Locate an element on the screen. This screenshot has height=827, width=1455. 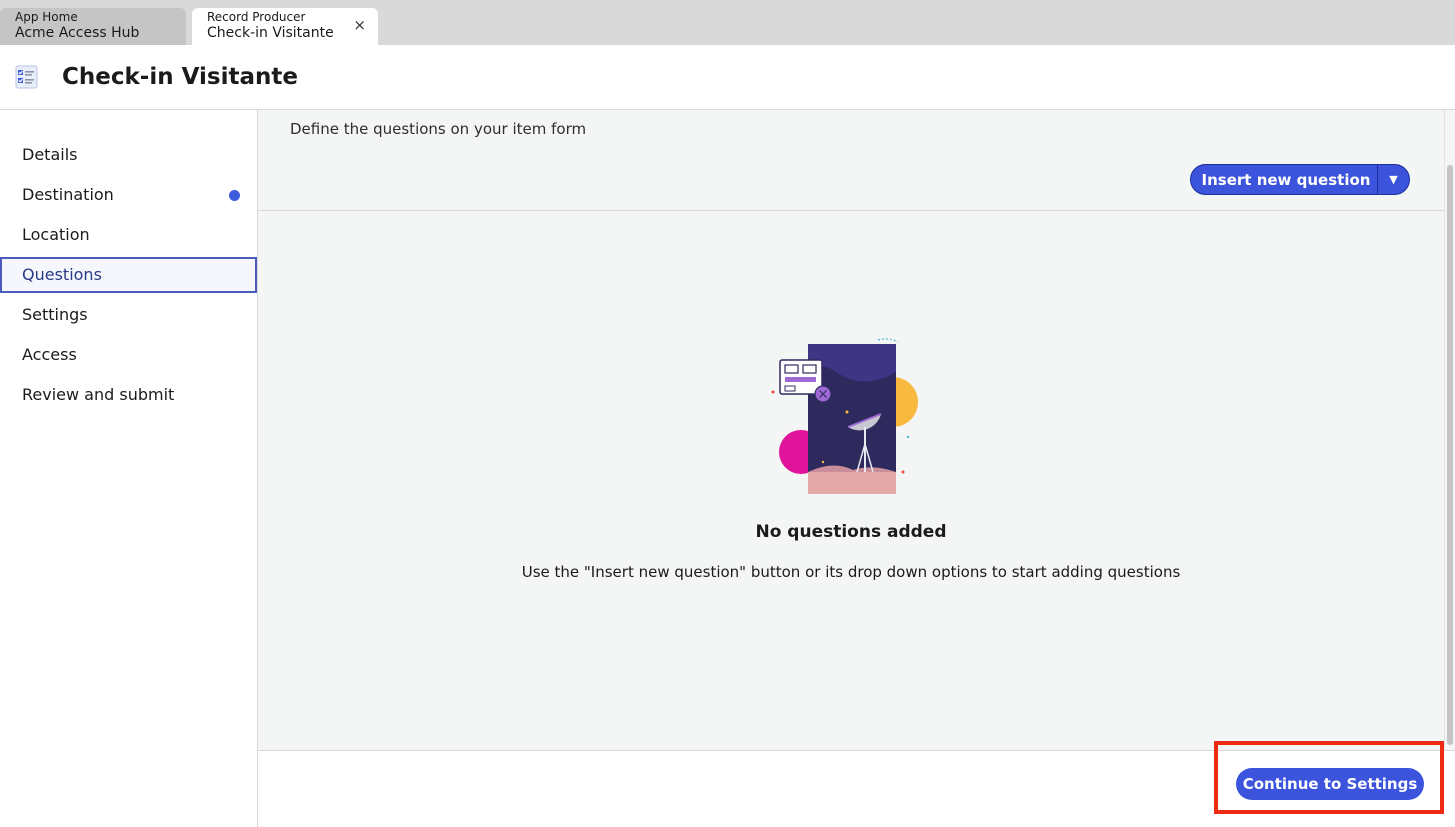
status-dot-icon is located at coordinates (234, 195).